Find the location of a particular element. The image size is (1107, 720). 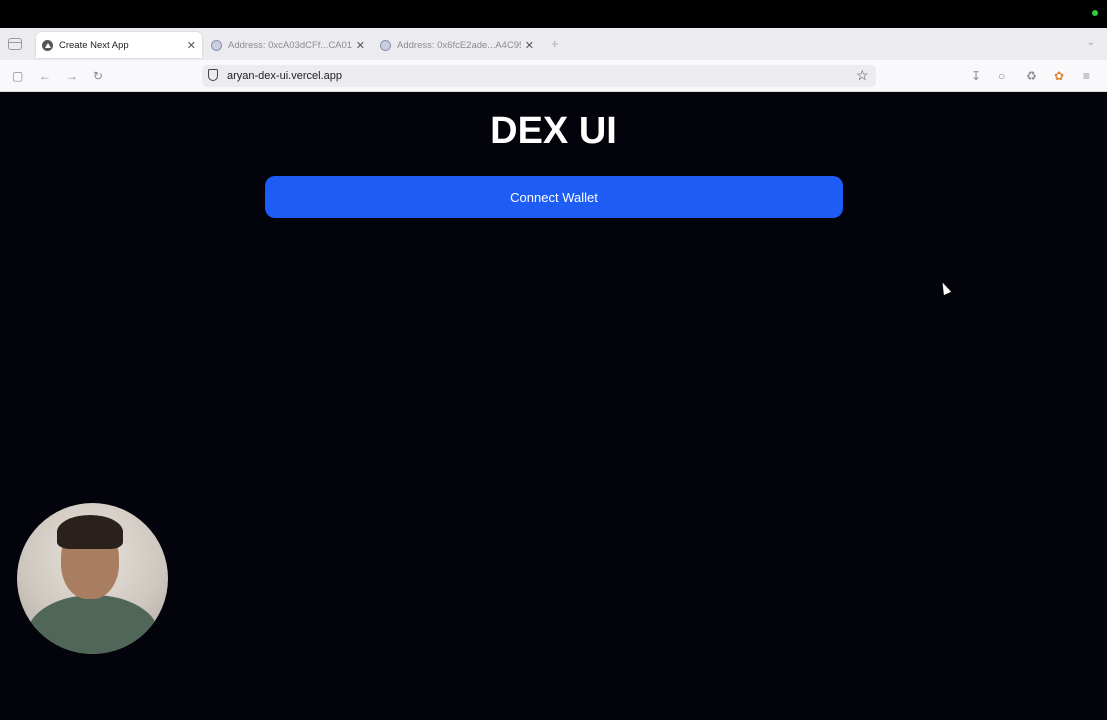

sidebar-icon: ▢ is located at coordinates (17, 76).